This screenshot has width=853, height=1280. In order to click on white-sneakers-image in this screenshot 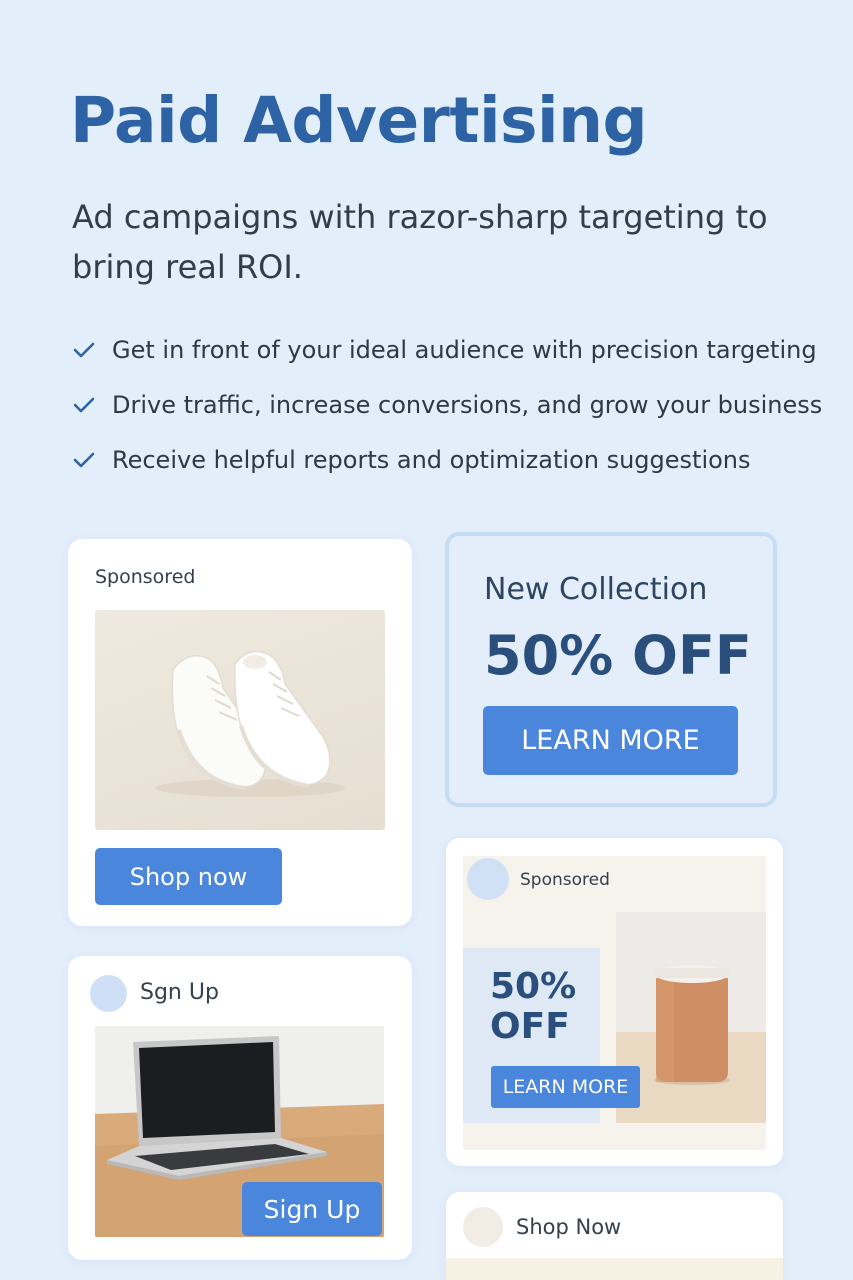, I will do `click(240, 720)`.